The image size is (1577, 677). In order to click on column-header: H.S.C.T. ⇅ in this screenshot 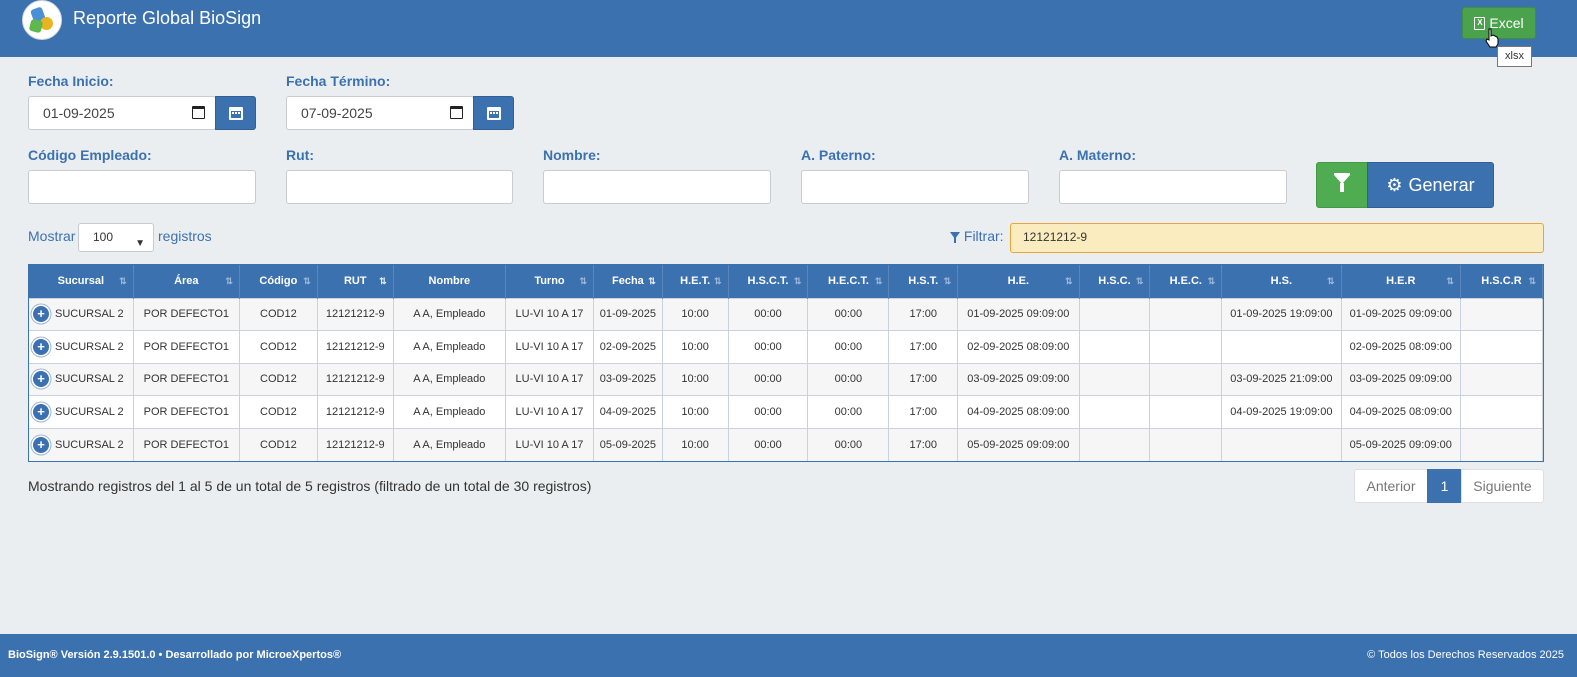, I will do `click(768, 281)`.